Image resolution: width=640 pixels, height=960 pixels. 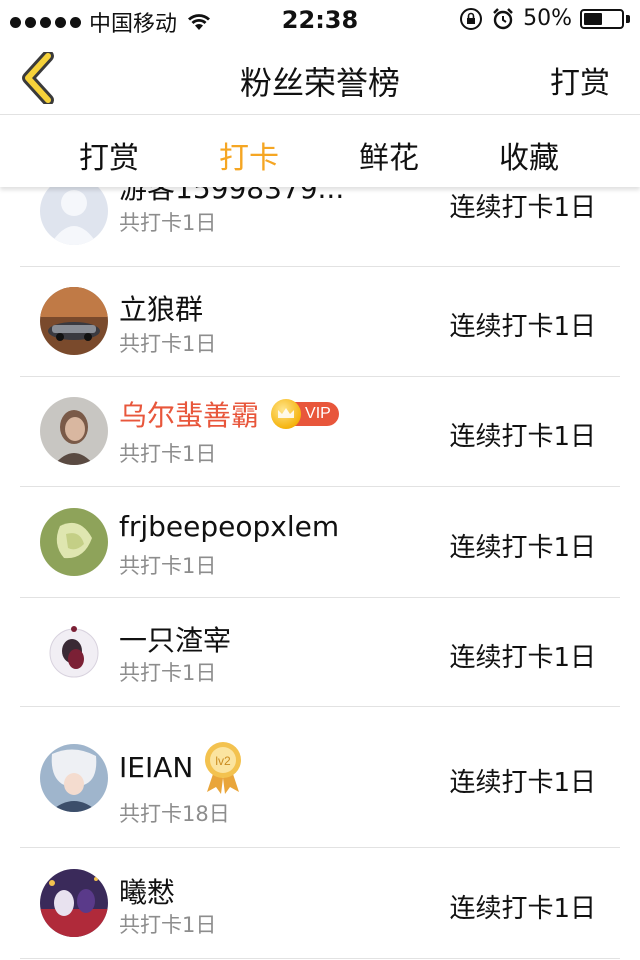 What do you see at coordinates (319, 83) in the screenshot?
I see `page-title: 粉丝荣誉榜` at bounding box center [319, 83].